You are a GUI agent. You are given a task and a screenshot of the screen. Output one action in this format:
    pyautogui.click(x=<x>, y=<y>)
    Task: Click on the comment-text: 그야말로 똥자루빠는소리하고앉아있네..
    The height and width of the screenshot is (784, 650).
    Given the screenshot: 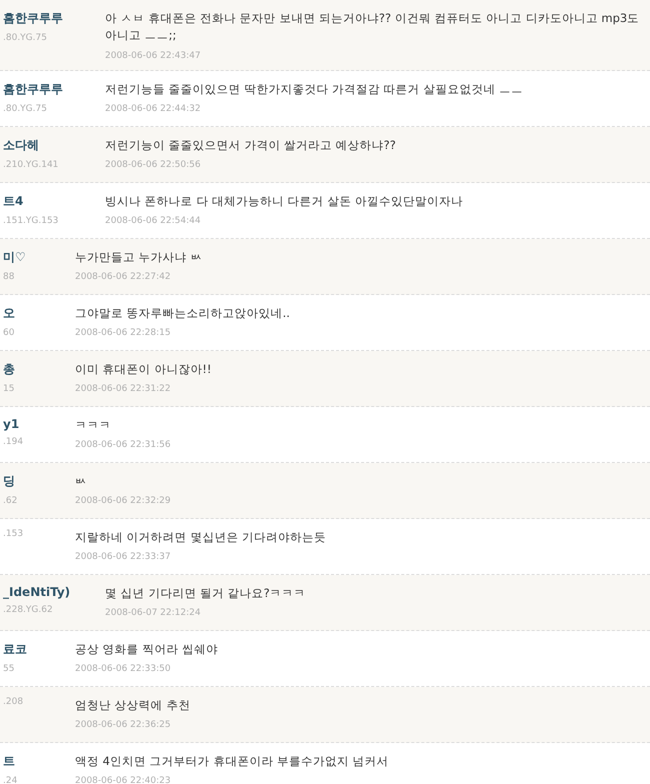 What is the action you would take?
    pyautogui.click(x=183, y=313)
    